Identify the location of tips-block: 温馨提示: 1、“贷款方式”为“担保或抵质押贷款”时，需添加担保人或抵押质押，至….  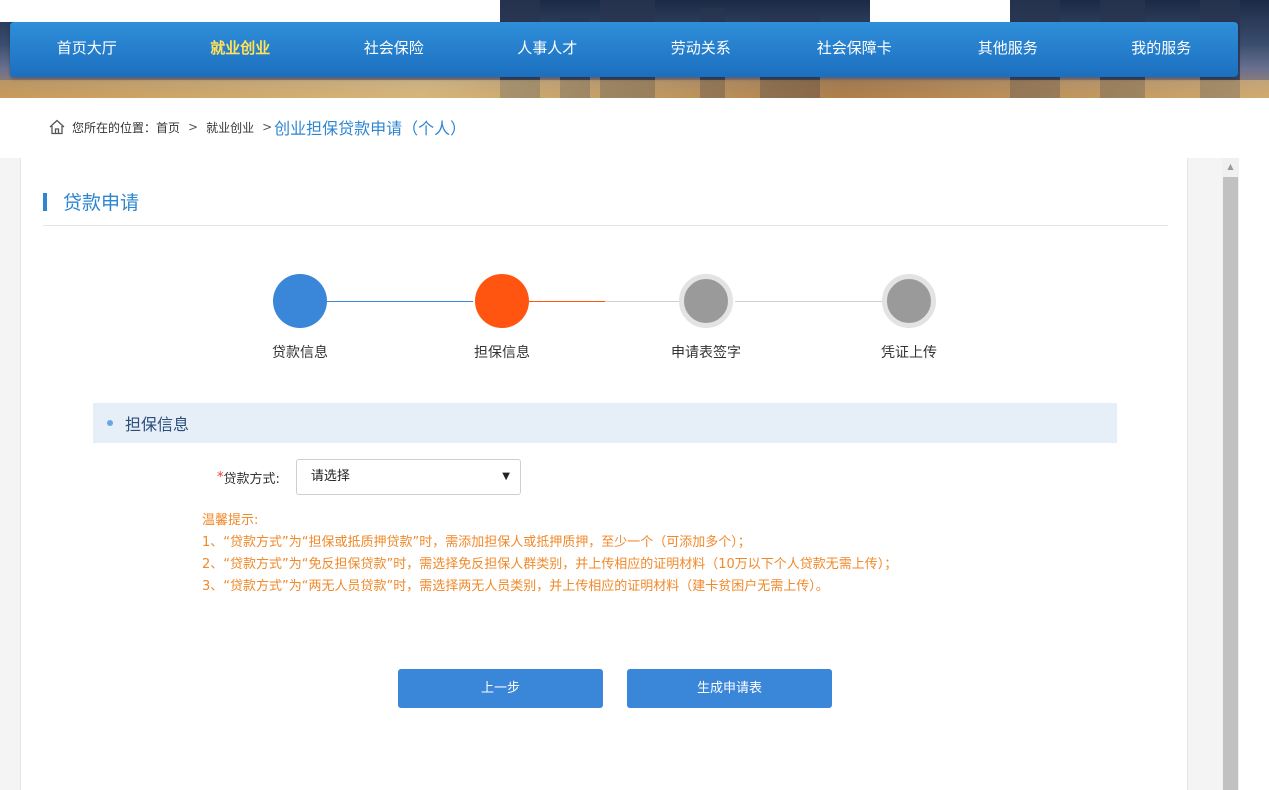
(549, 554).